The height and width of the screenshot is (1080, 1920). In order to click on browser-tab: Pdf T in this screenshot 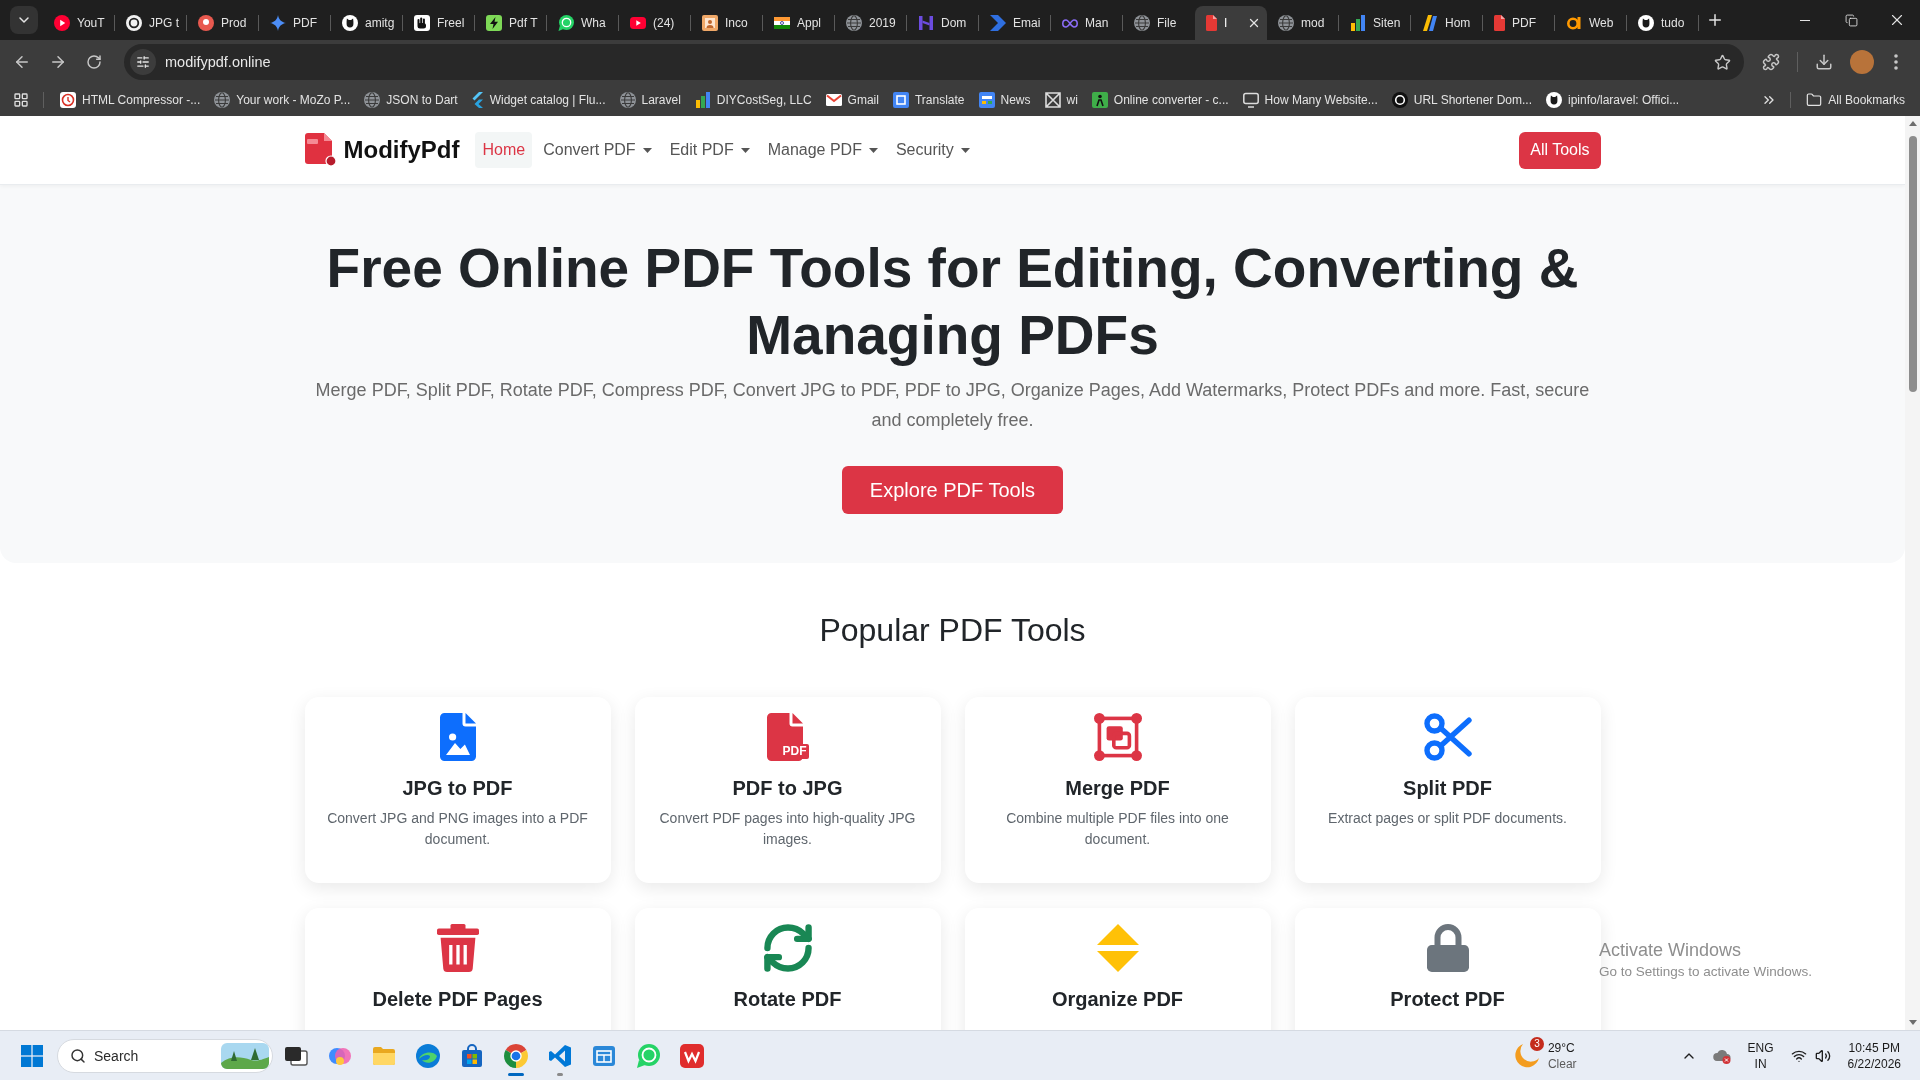, I will do `click(511, 23)`.